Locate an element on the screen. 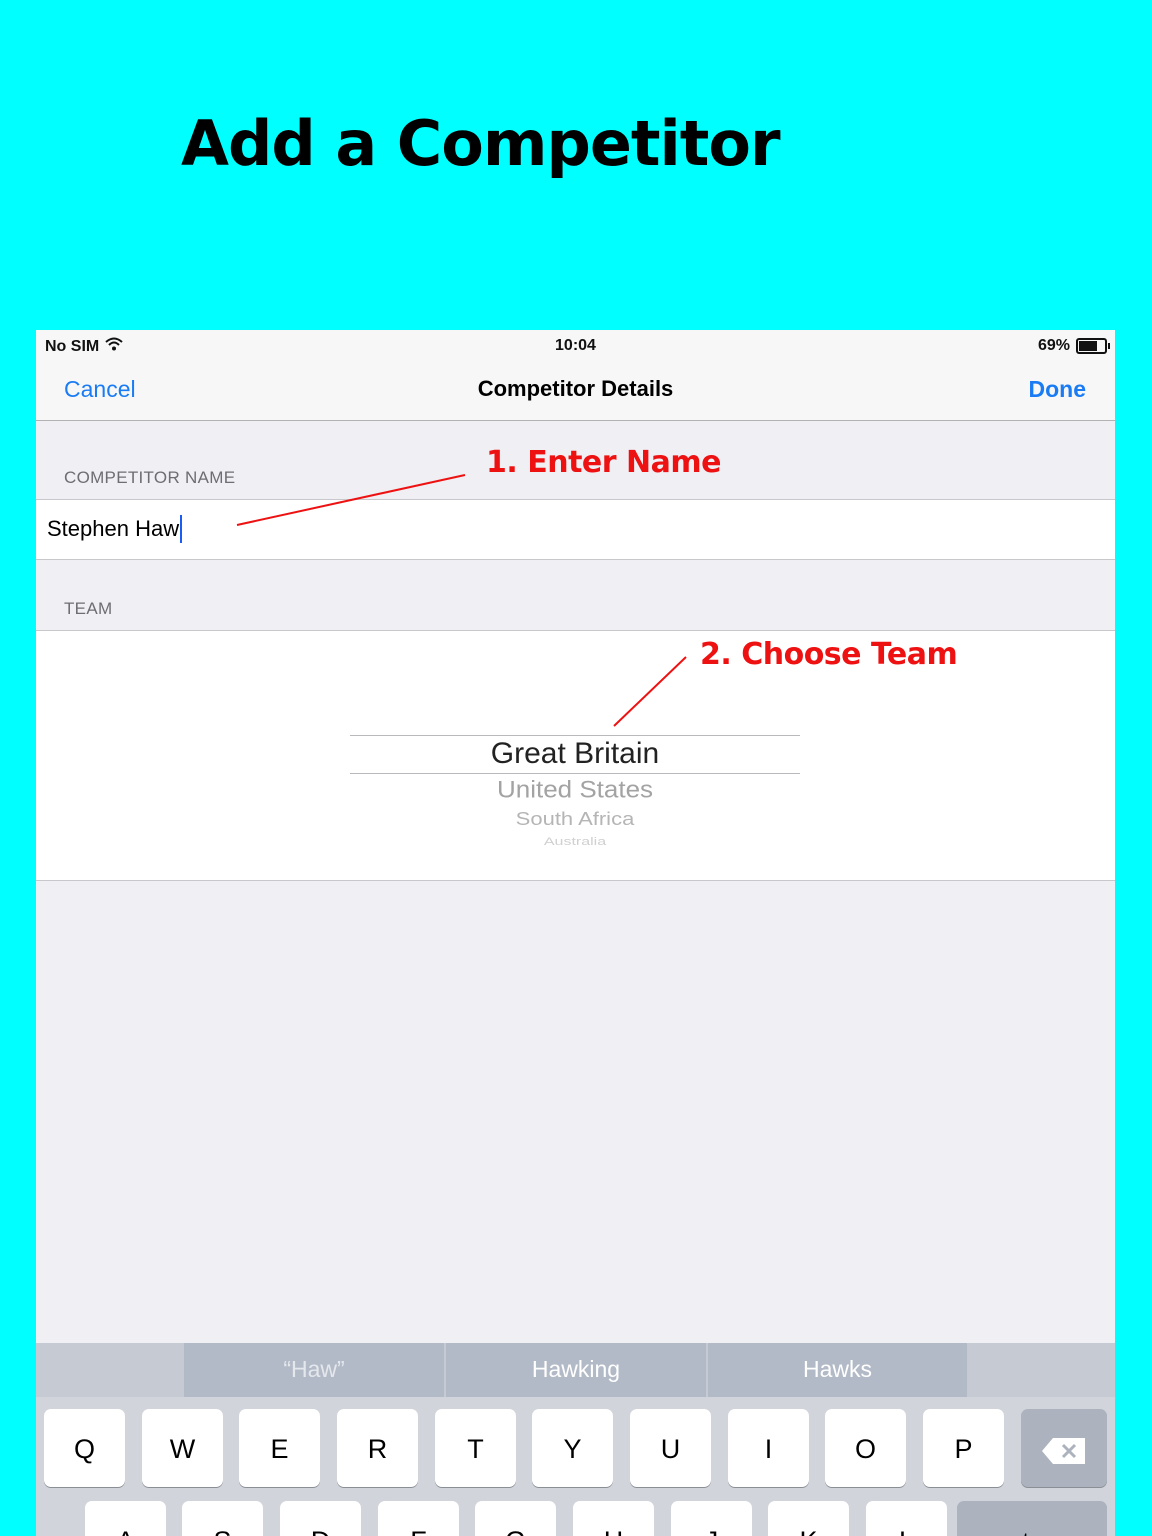  key-k: K is located at coordinates (808, 1518).